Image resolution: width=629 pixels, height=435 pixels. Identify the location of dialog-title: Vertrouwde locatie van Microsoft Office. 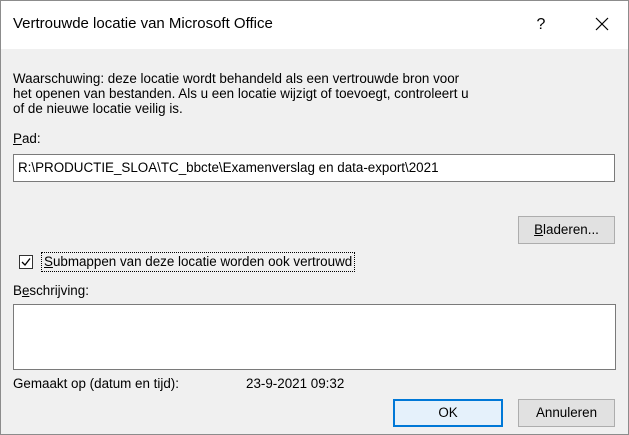
(143, 23).